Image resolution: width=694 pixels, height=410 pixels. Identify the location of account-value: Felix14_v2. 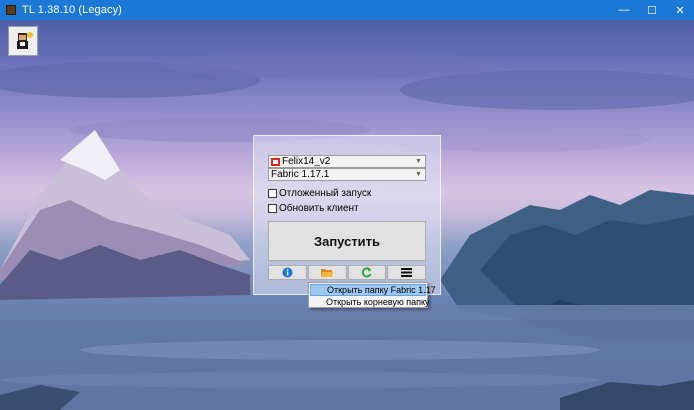
(306, 161).